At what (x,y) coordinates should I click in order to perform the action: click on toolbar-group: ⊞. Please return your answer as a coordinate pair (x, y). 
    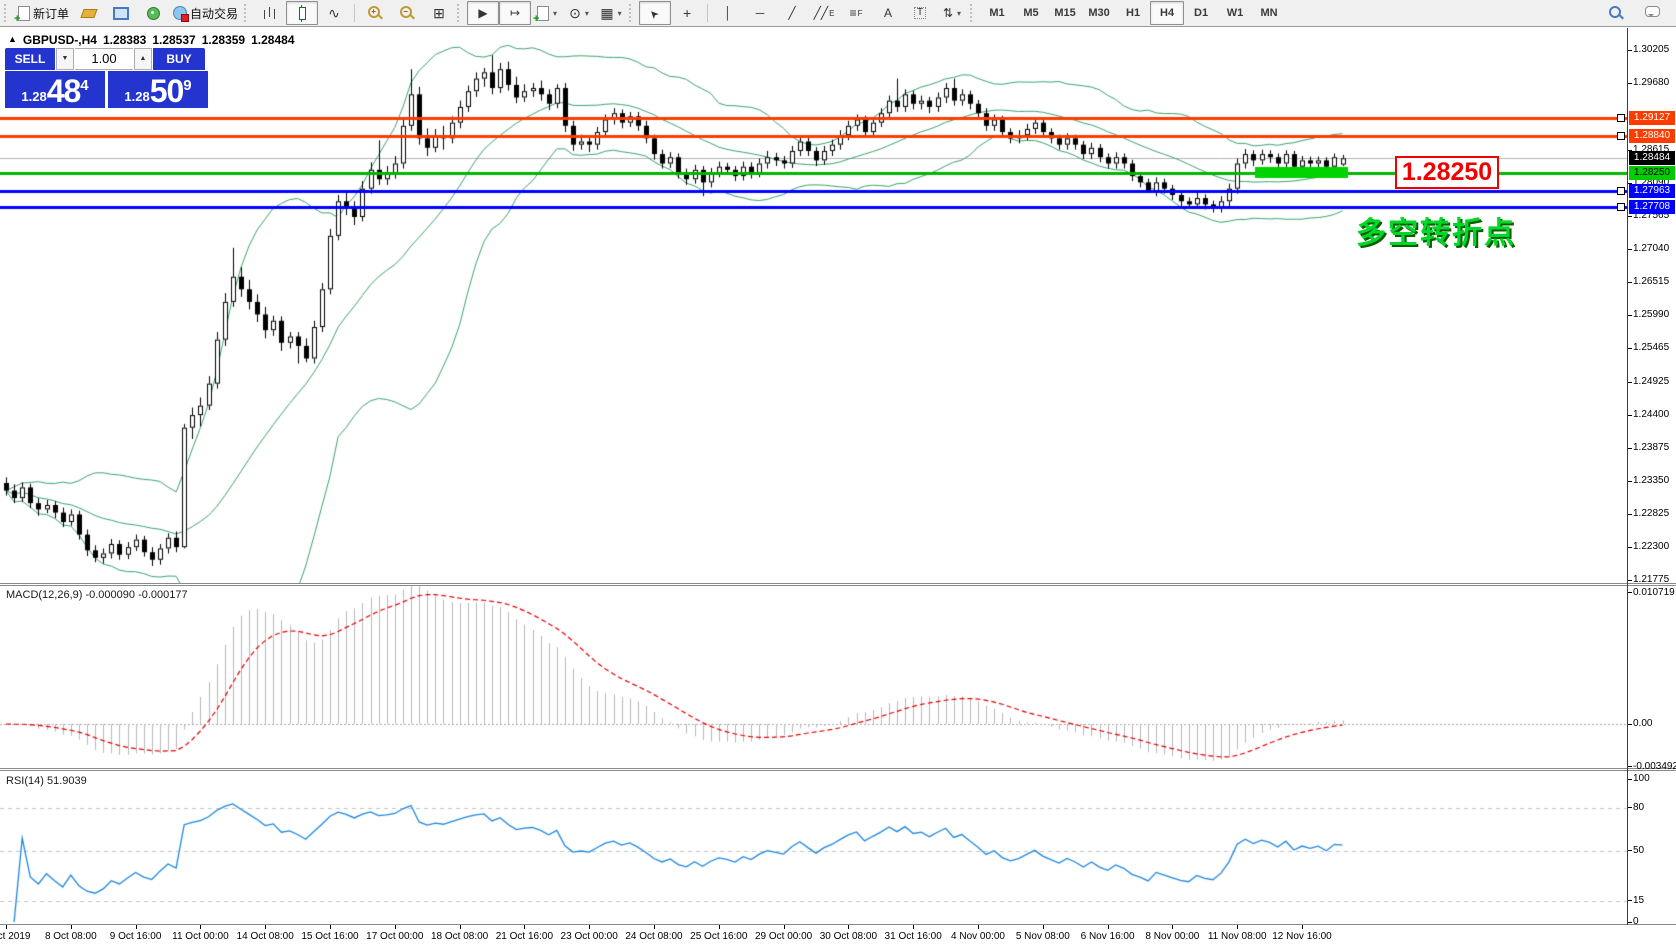
    Looking at the image, I should click on (439, 13).